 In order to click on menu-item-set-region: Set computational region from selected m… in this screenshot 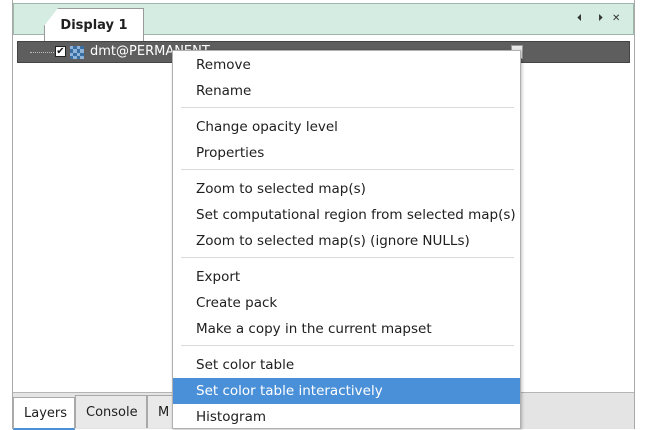, I will do `click(346, 215)`.